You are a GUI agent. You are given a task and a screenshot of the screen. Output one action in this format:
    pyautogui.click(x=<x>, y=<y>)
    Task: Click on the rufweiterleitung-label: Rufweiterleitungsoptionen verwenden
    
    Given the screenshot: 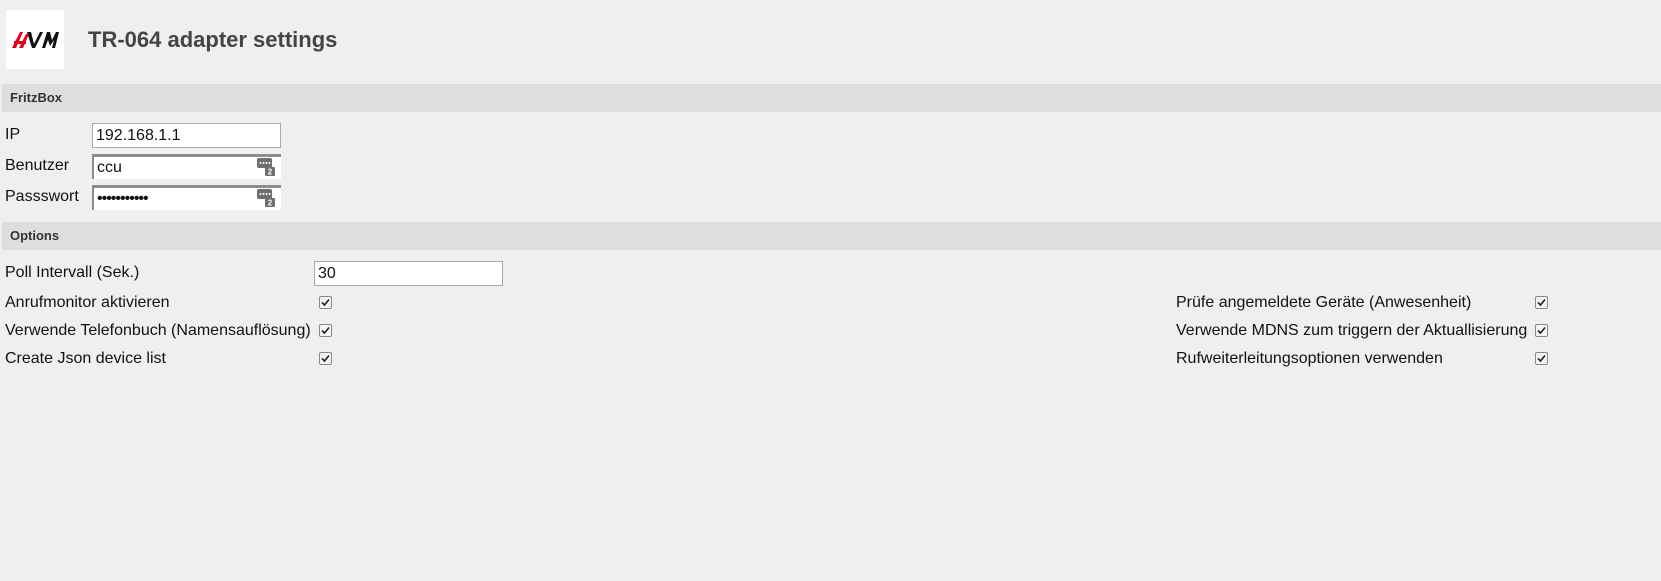 What is the action you would take?
    pyautogui.click(x=1309, y=358)
    